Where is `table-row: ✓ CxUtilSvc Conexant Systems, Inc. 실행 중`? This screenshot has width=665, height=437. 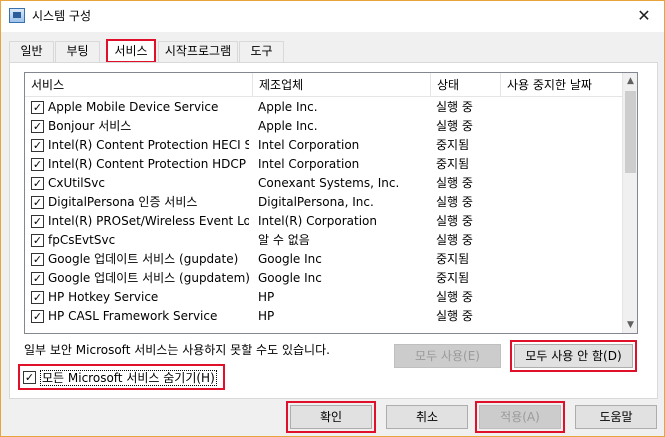
table-row: ✓ CxUtilSvc Conexant Systems, Inc. 실행 중 is located at coordinates (323, 183).